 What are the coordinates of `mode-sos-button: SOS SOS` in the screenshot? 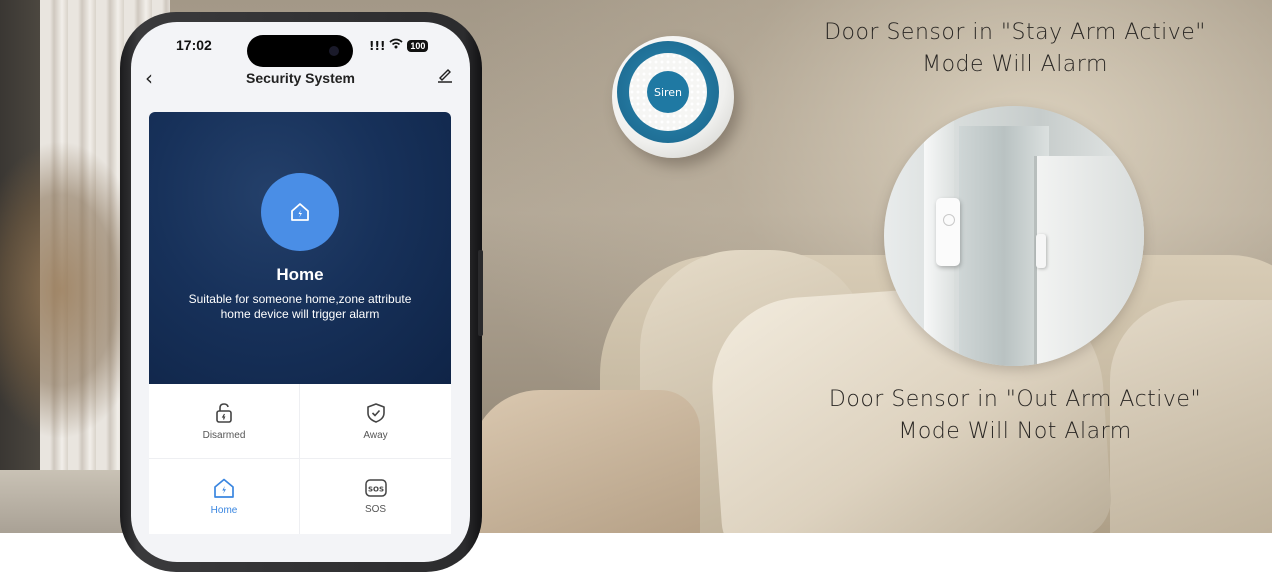 It's located at (375, 496).